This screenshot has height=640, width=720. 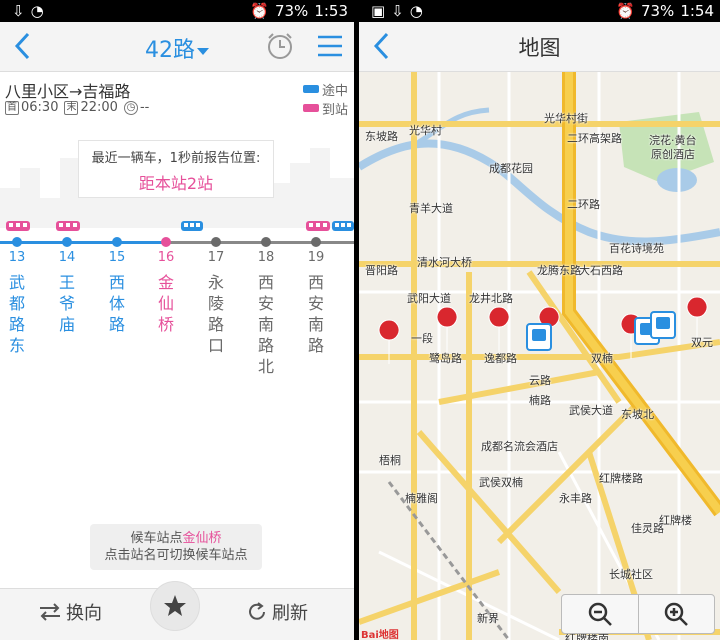 What do you see at coordinates (117, 303) in the screenshot?
I see `stop-name: 西体路` at bounding box center [117, 303].